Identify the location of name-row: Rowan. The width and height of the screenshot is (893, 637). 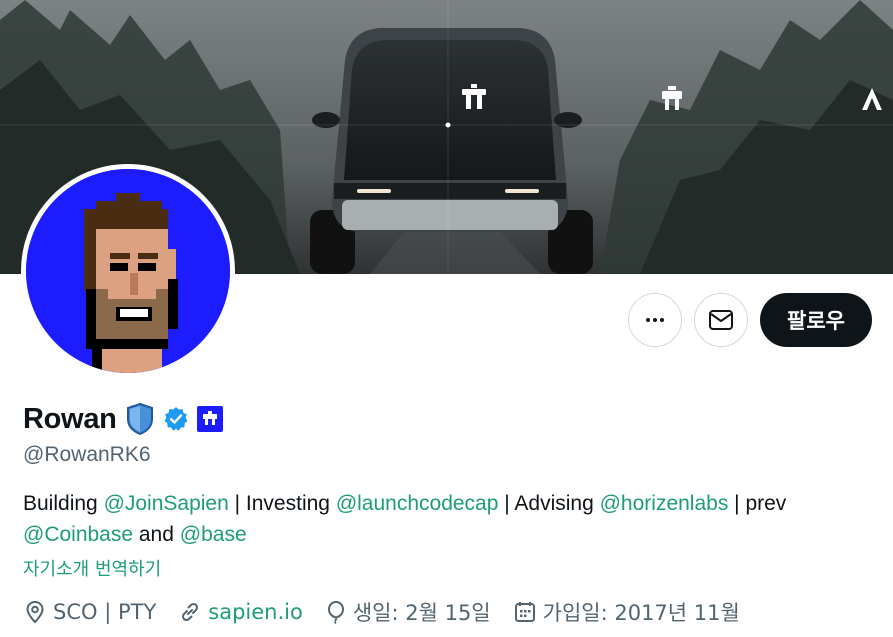
(123, 419).